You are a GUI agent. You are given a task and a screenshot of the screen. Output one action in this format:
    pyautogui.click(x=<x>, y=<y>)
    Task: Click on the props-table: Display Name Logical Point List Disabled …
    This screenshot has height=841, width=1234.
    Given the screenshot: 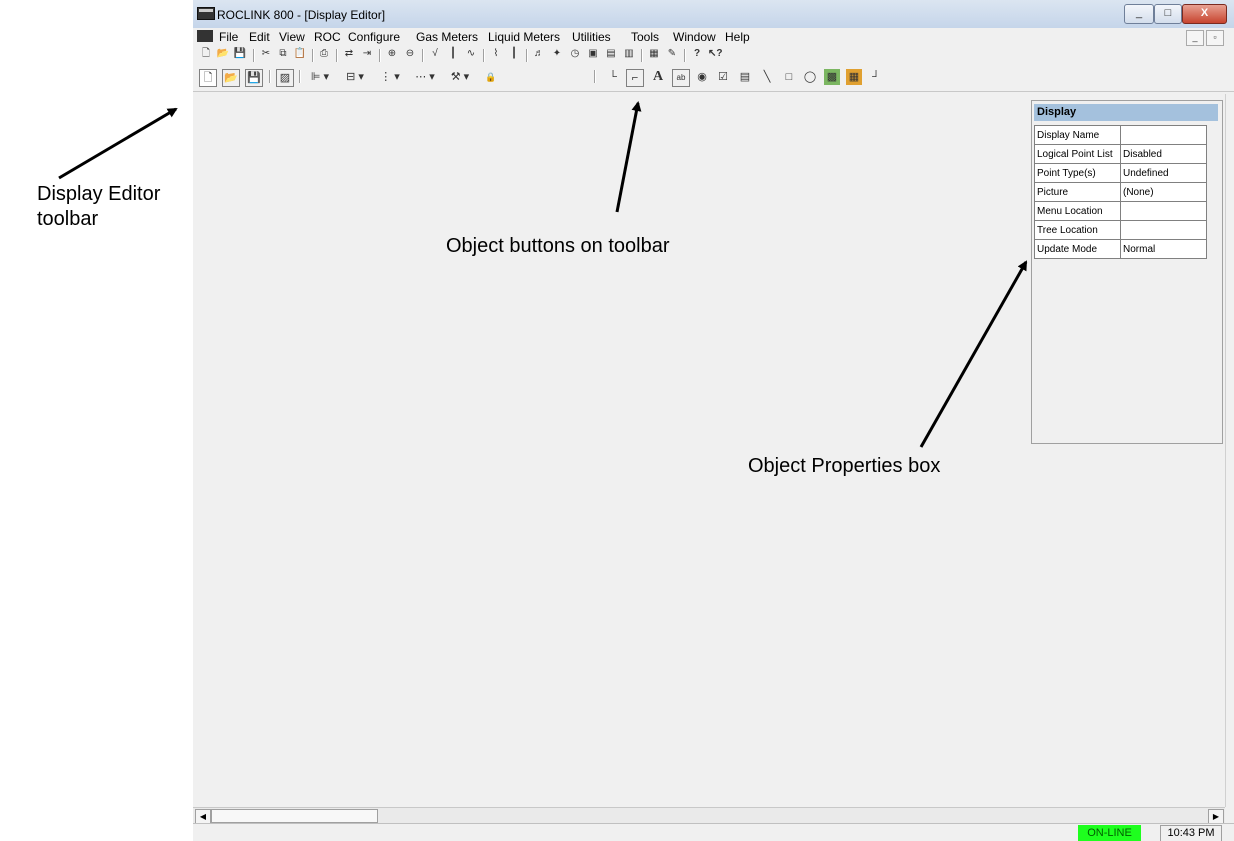 What is the action you would take?
    pyautogui.click(x=1120, y=192)
    